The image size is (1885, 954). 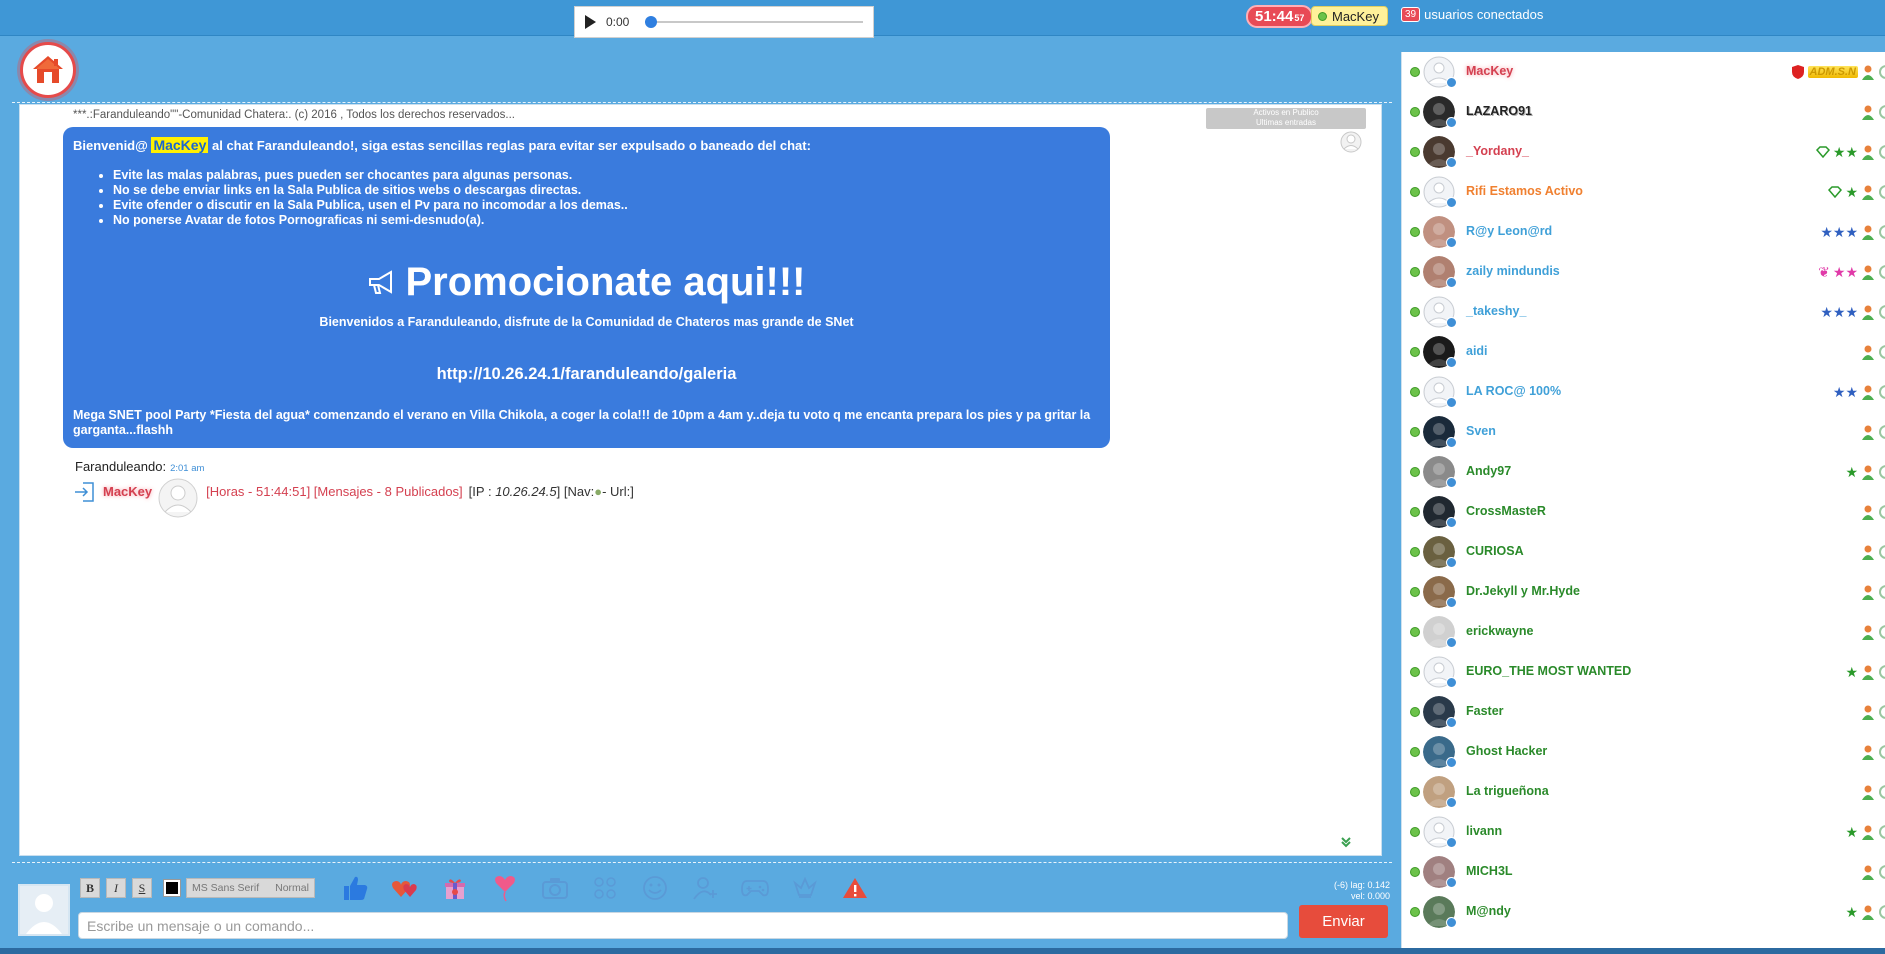 What do you see at coordinates (187, 468) in the screenshot?
I see `message-time: 2:01 am` at bounding box center [187, 468].